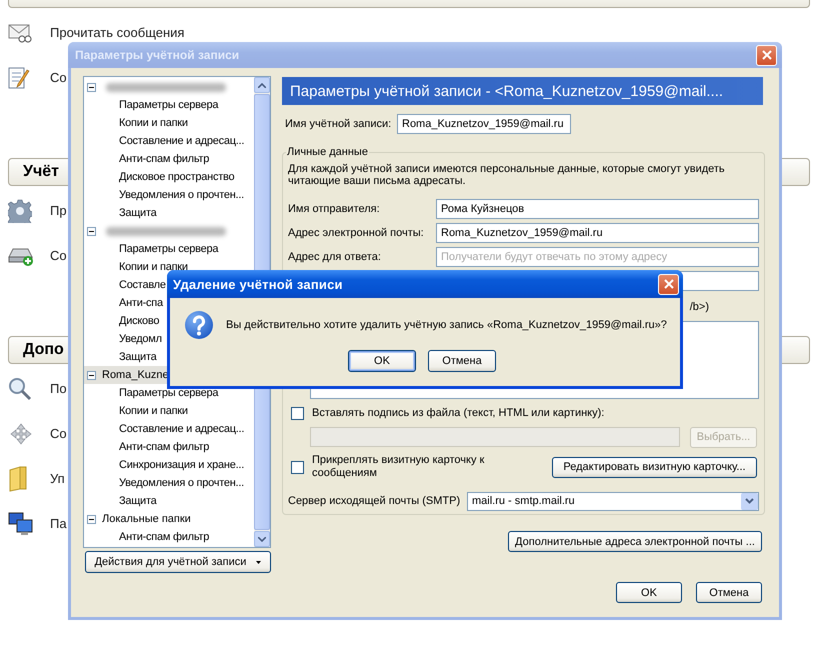 Image resolution: width=835 pixels, height=661 pixels. What do you see at coordinates (334, 209) in the screenshot?
I see `field-label: Имя отправителя:` at bounding box center [334, 209].